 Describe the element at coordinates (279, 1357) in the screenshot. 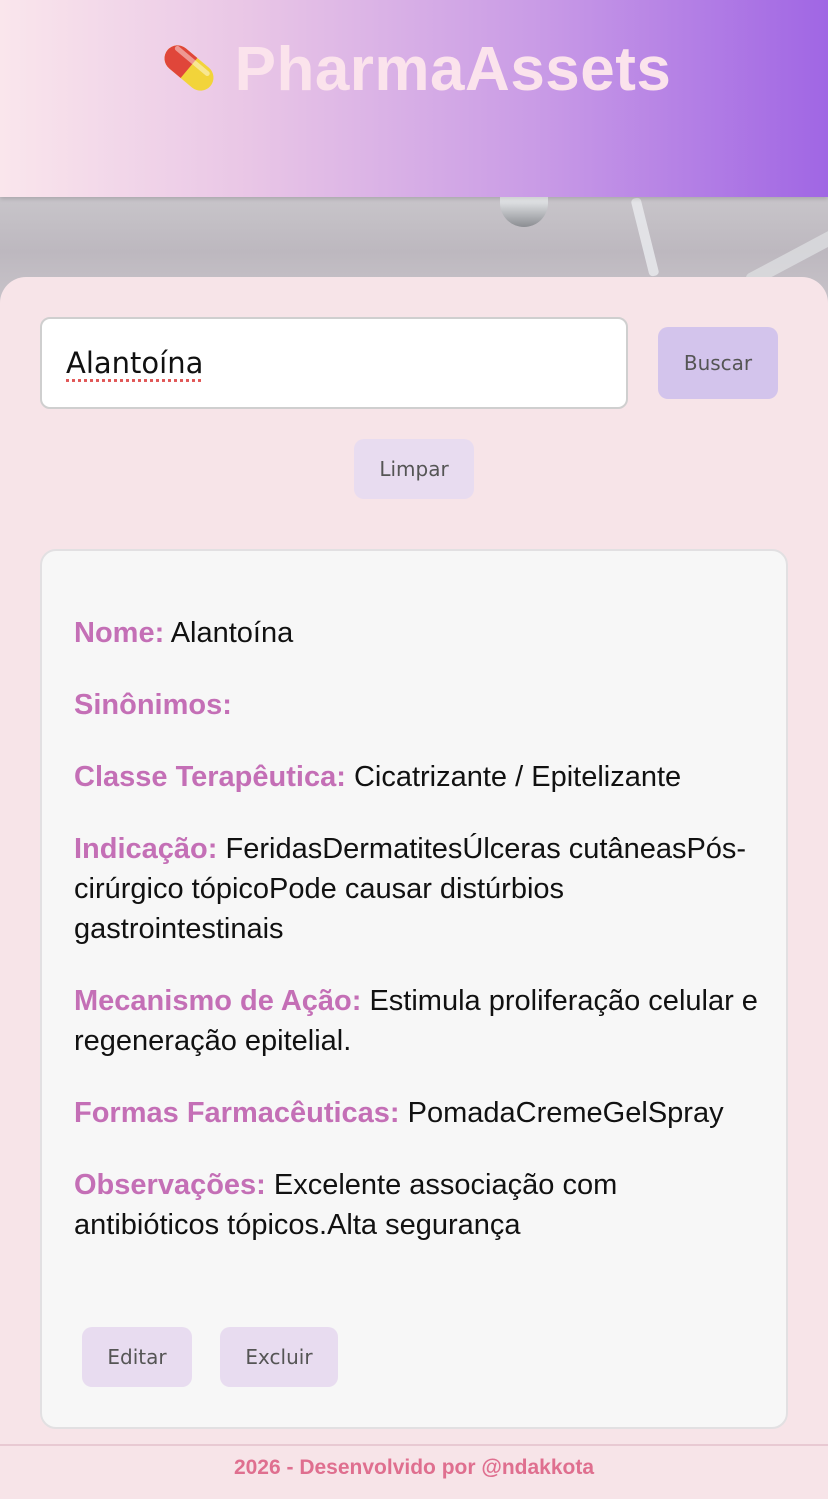

I see `delete-button: Excluir` at that location.